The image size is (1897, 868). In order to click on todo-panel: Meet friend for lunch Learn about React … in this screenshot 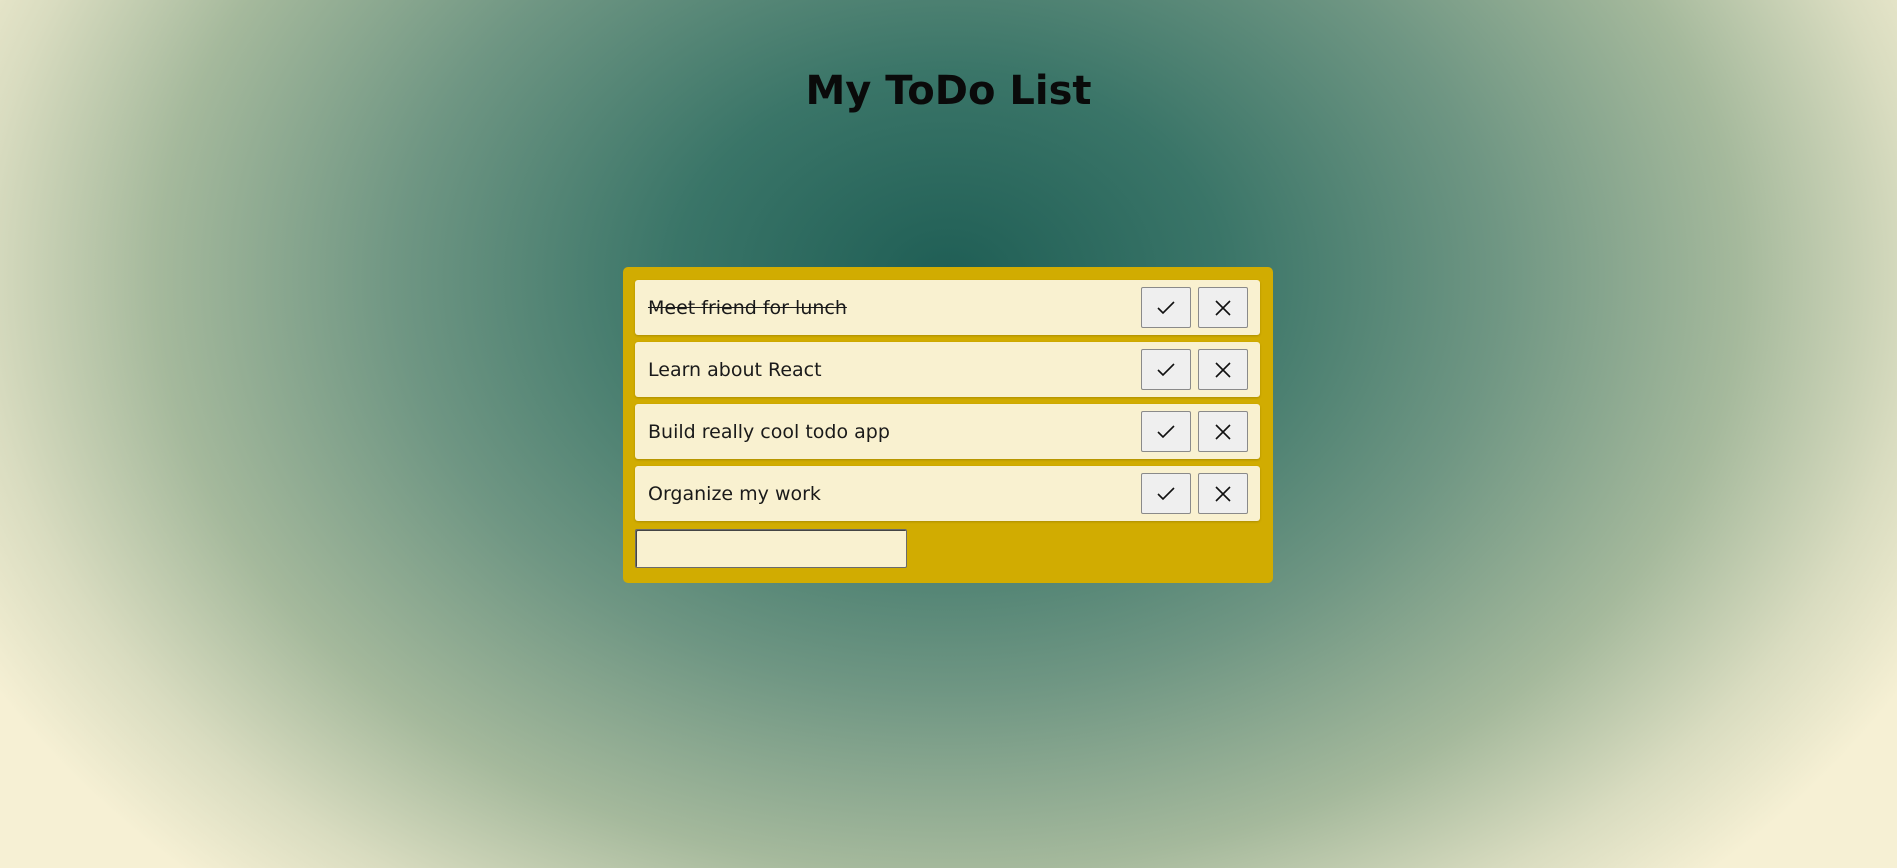, I will do `click(948, 425)`.